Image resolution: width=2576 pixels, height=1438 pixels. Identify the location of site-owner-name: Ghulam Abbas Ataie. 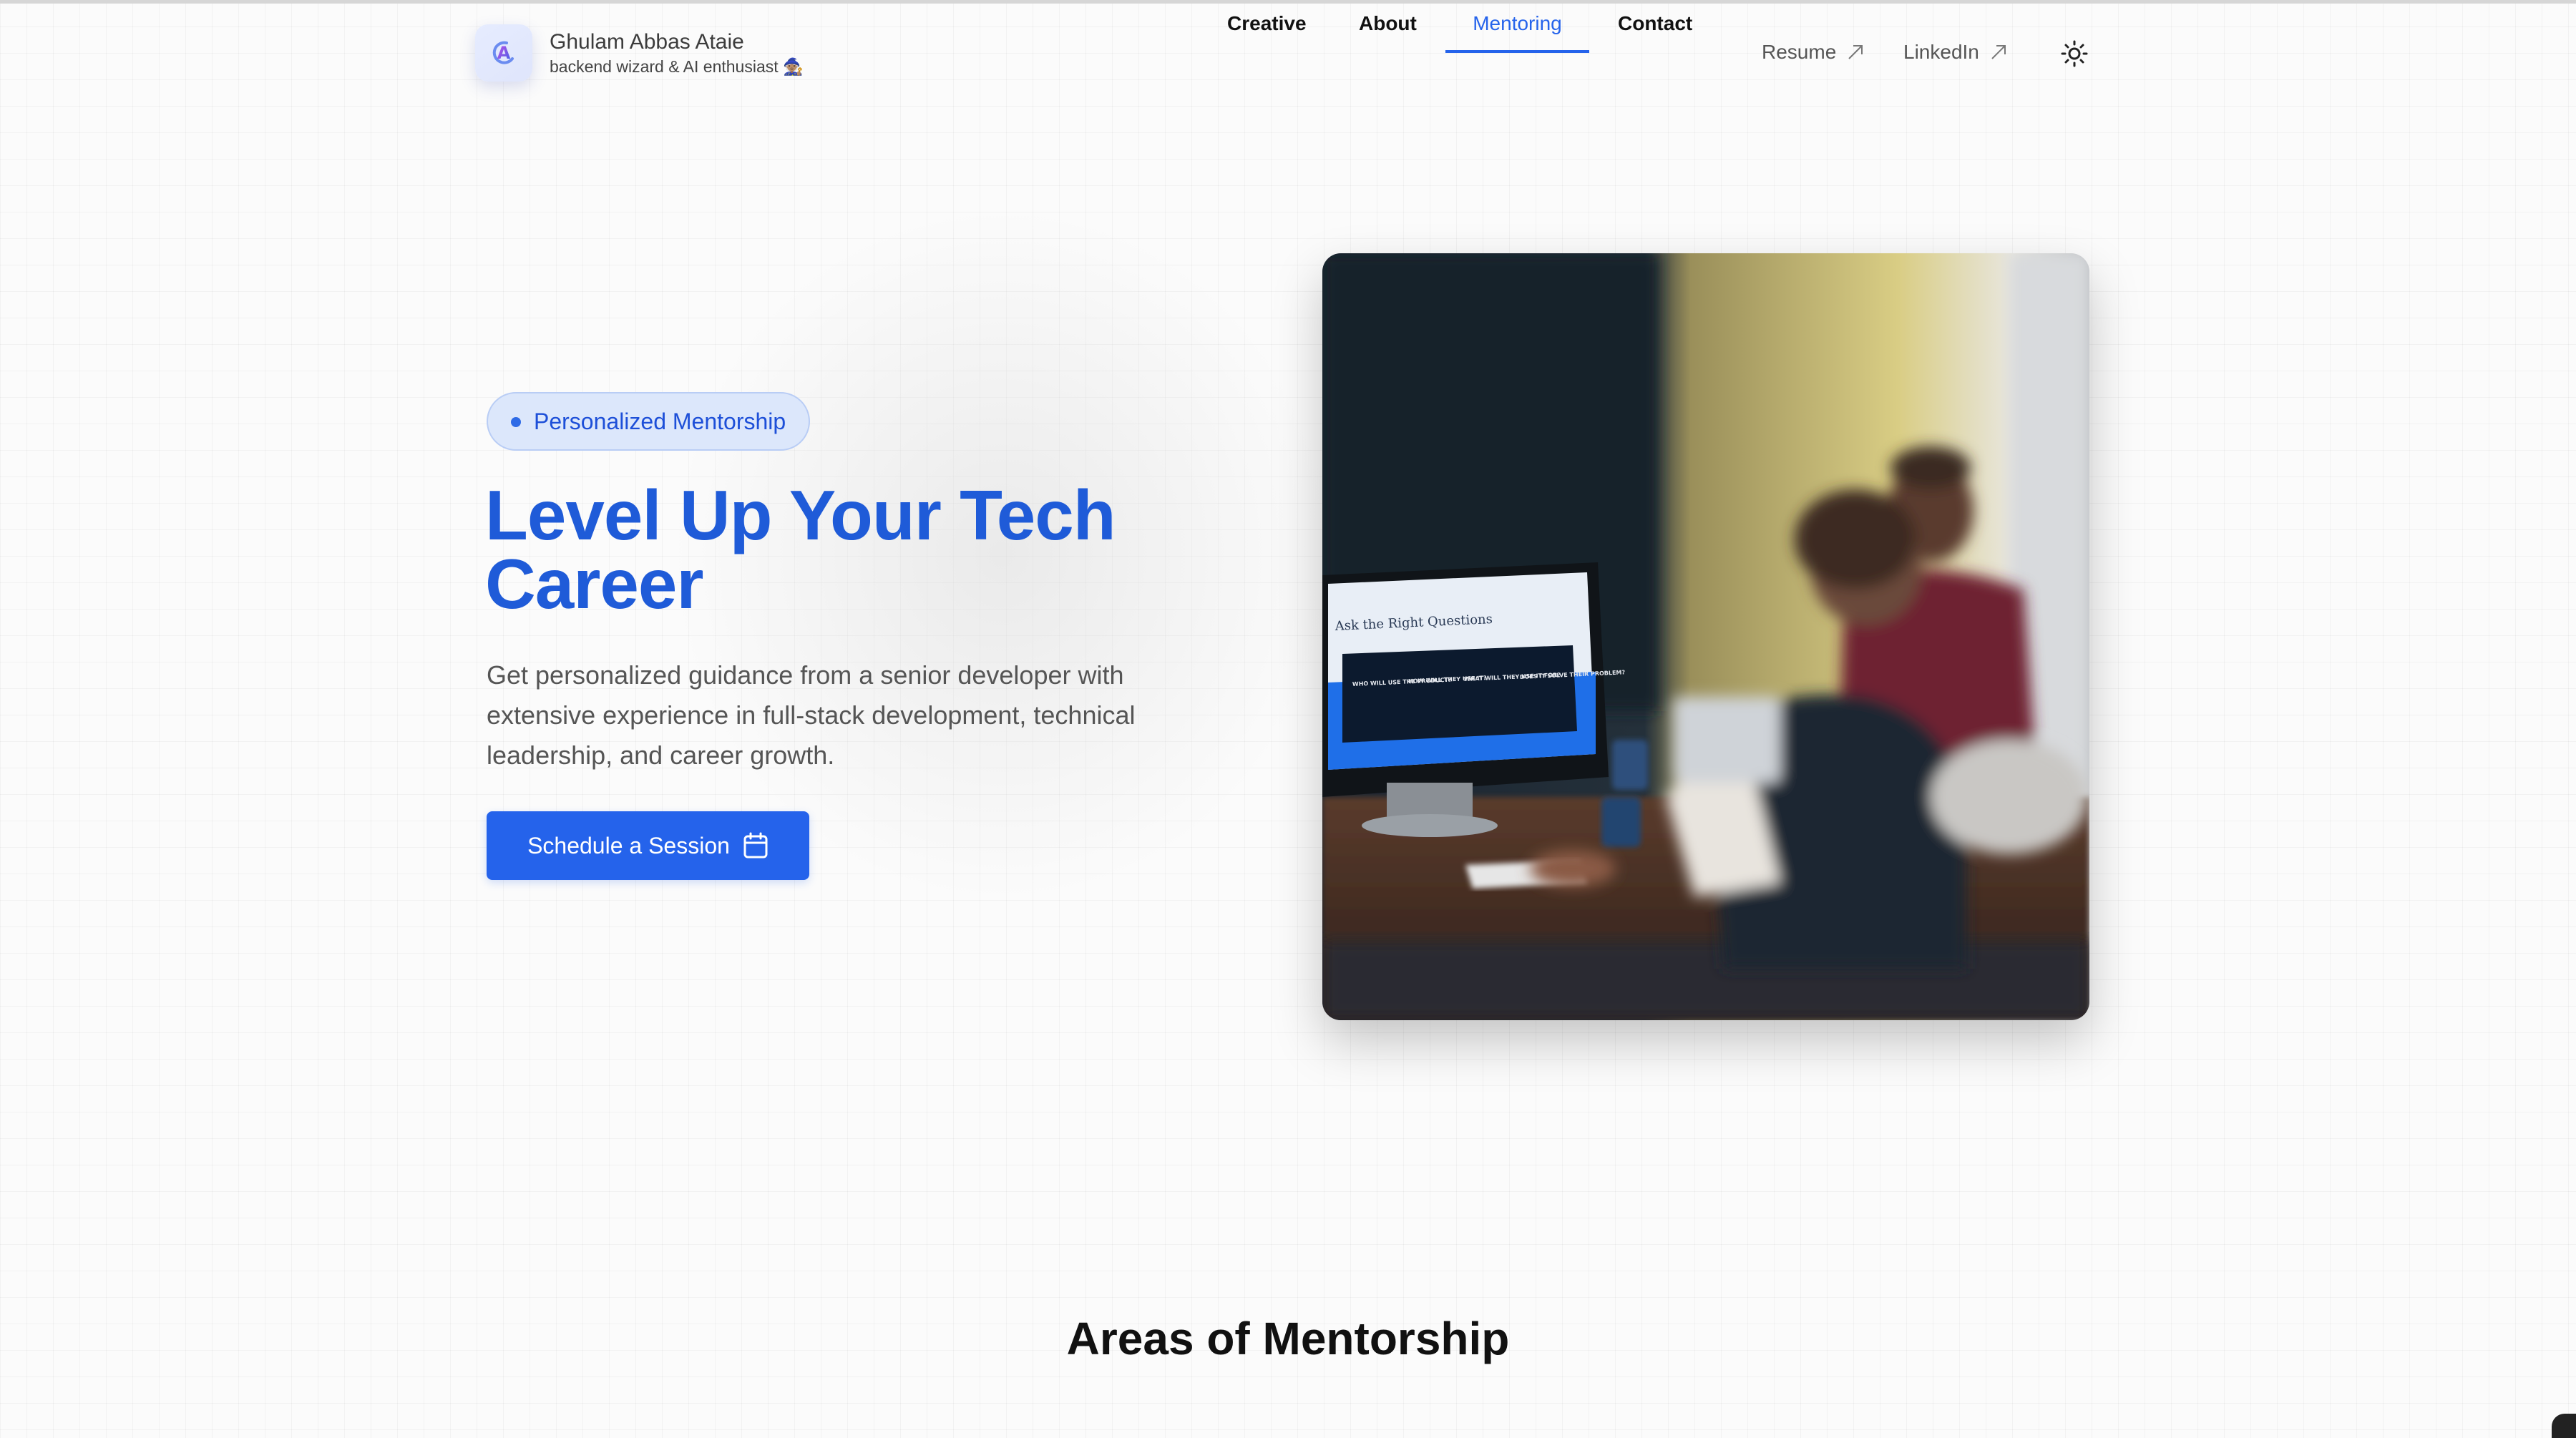
(647, 42).